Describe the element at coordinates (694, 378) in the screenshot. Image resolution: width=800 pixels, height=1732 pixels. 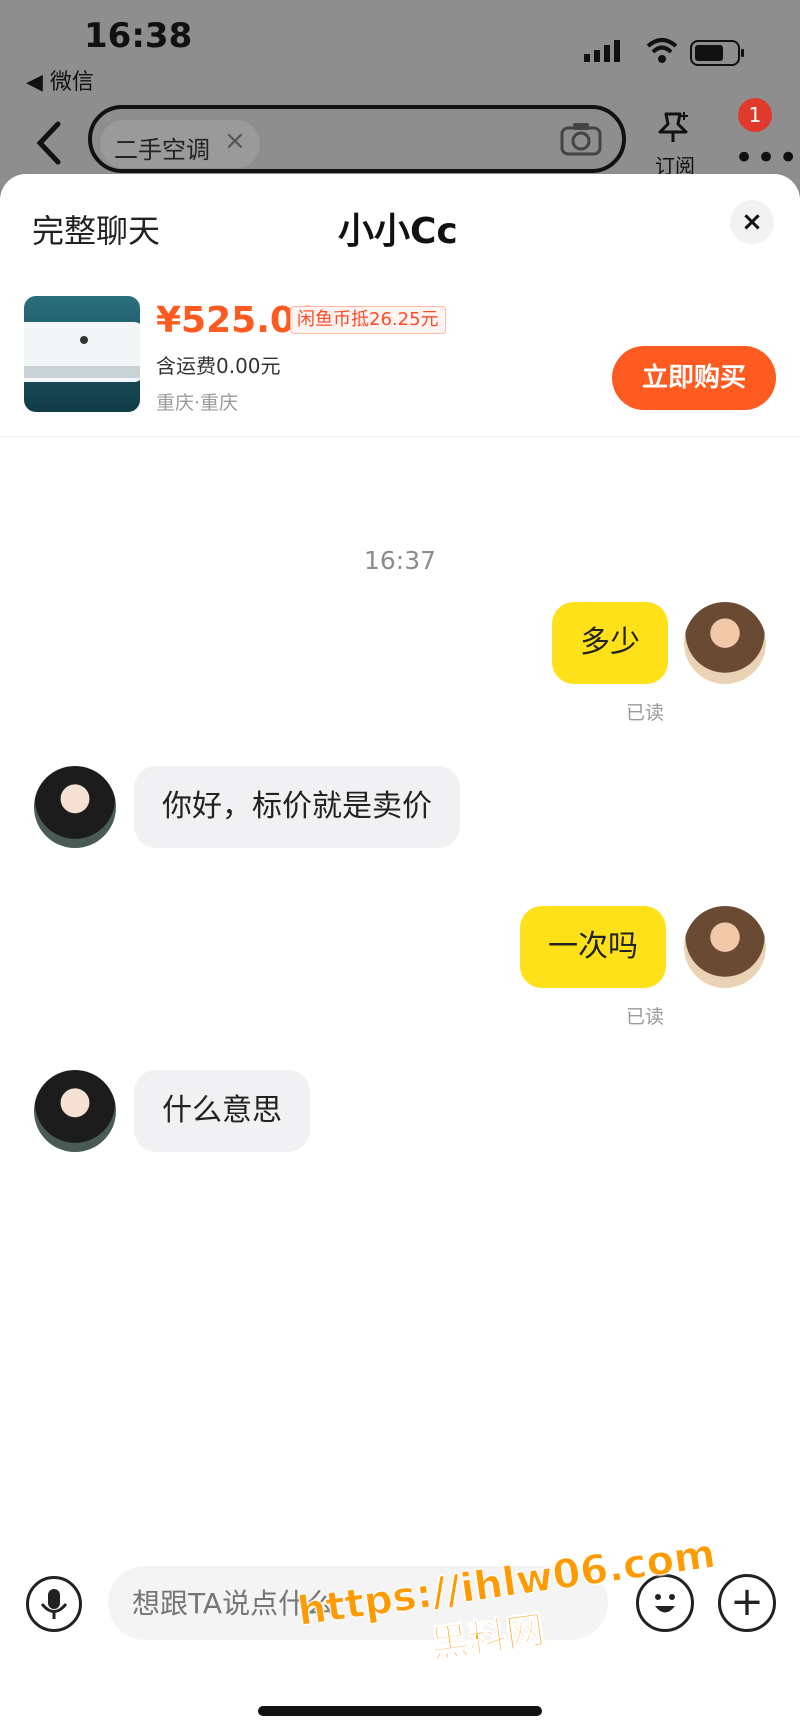
I see `buy-now-button: 立即购买` at that location.